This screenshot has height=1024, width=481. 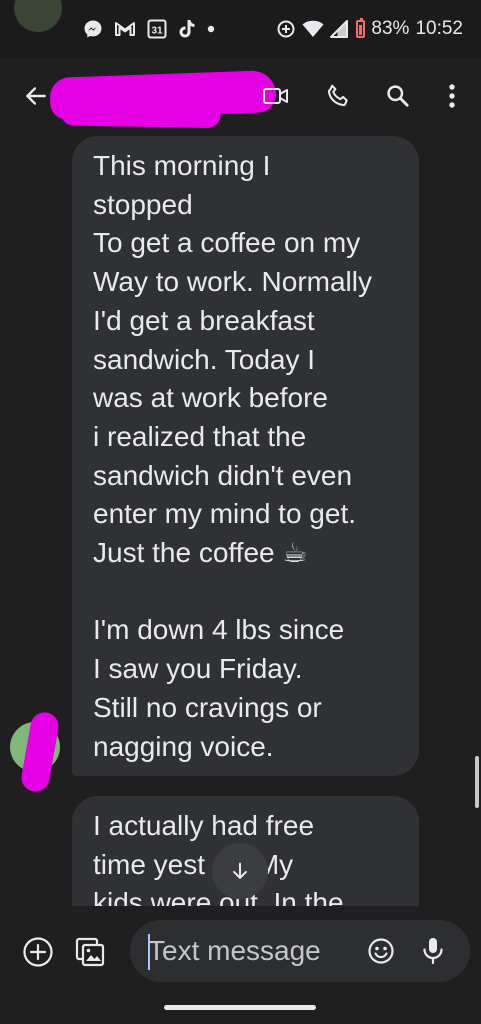 I want to click on system-status: 83% 10:52, so click(x=369, y=29).